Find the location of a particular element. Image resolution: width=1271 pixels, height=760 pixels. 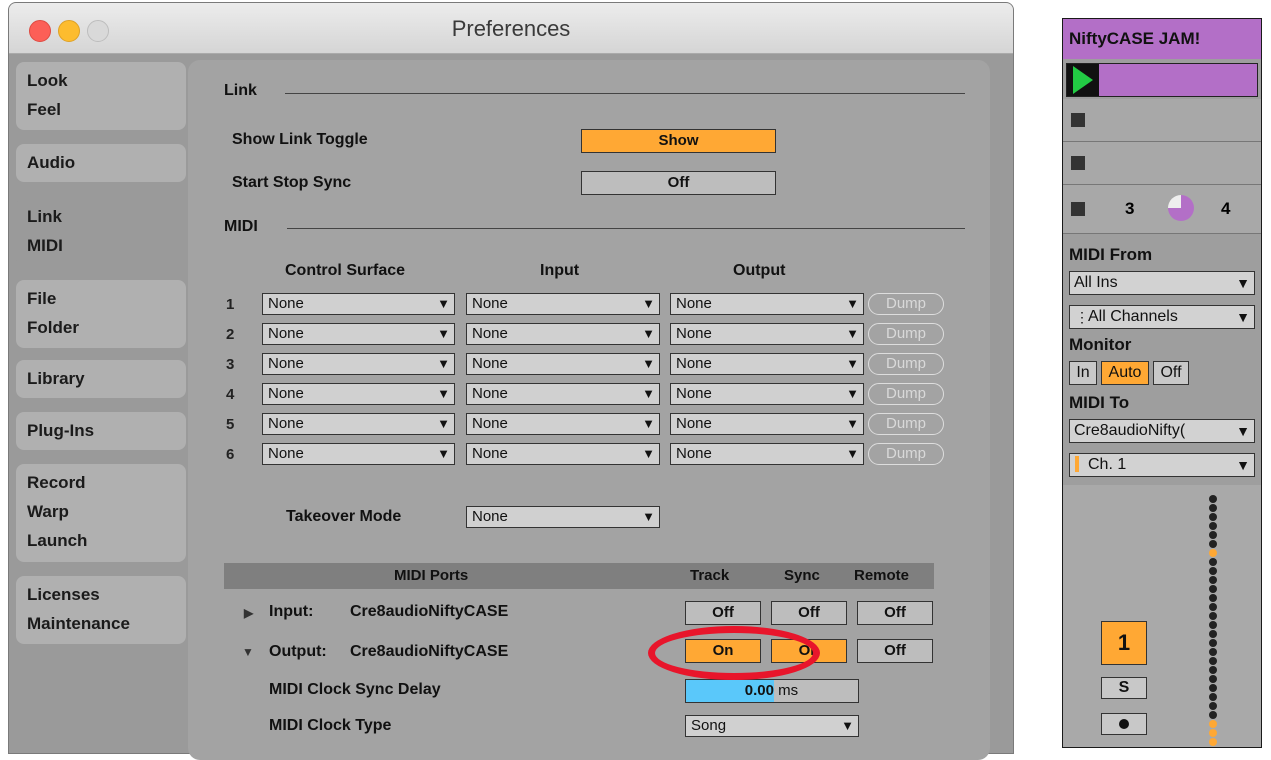

nav-look-feel: Look Feel is located at coordinates (101, 96).